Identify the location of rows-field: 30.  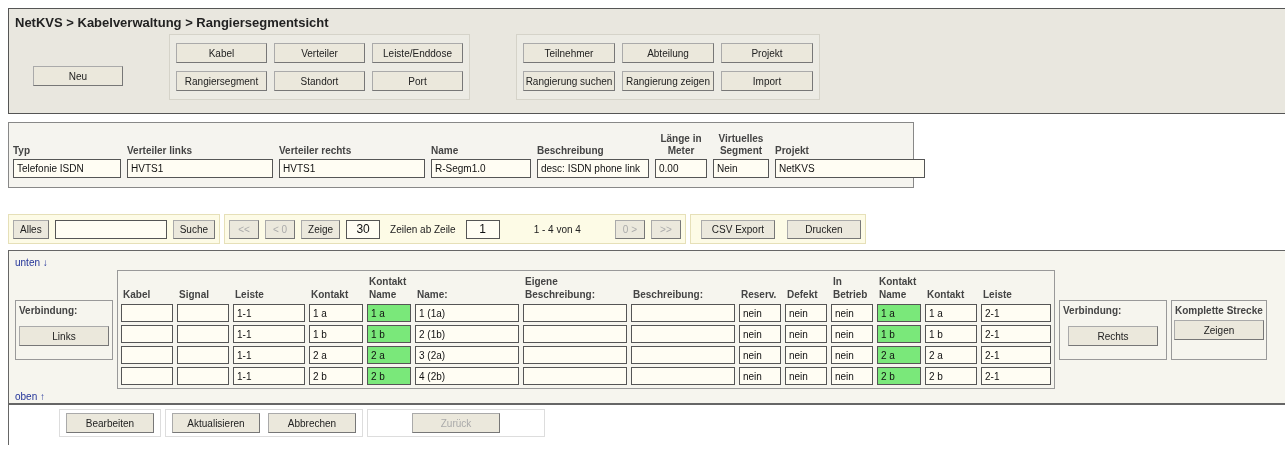
(363, 229).